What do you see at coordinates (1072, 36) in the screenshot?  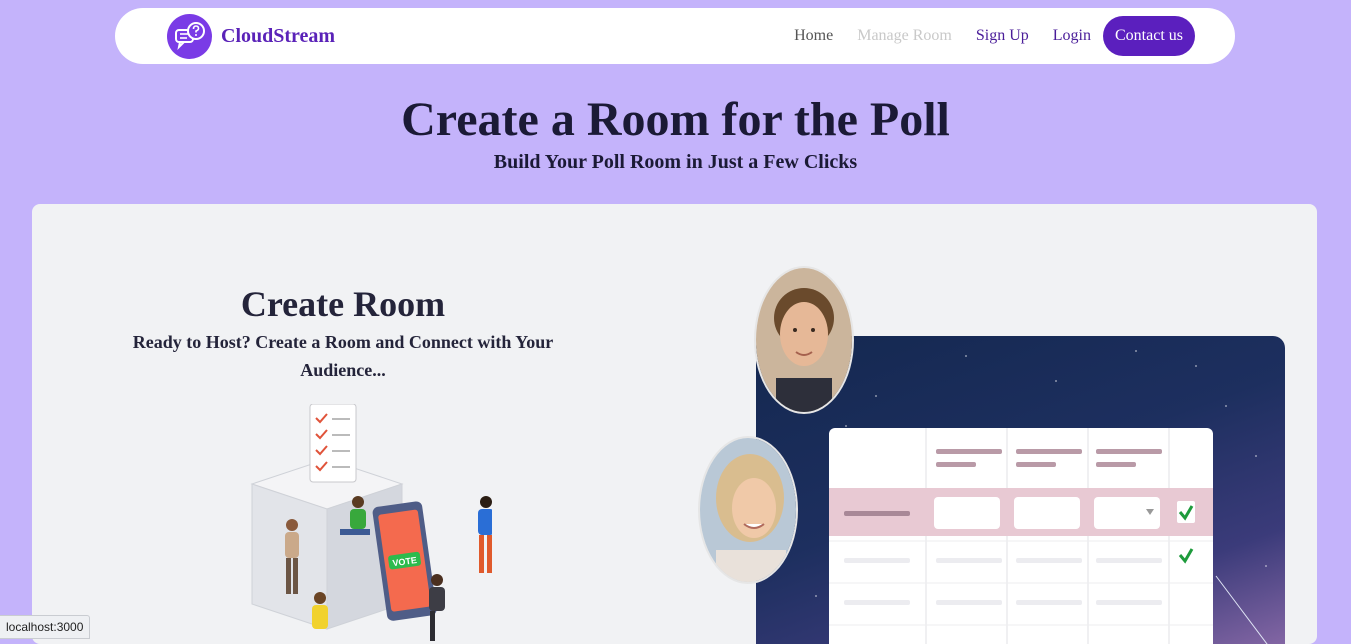 I see `nav-login-link: Login` at bounding box center [1072, 36].